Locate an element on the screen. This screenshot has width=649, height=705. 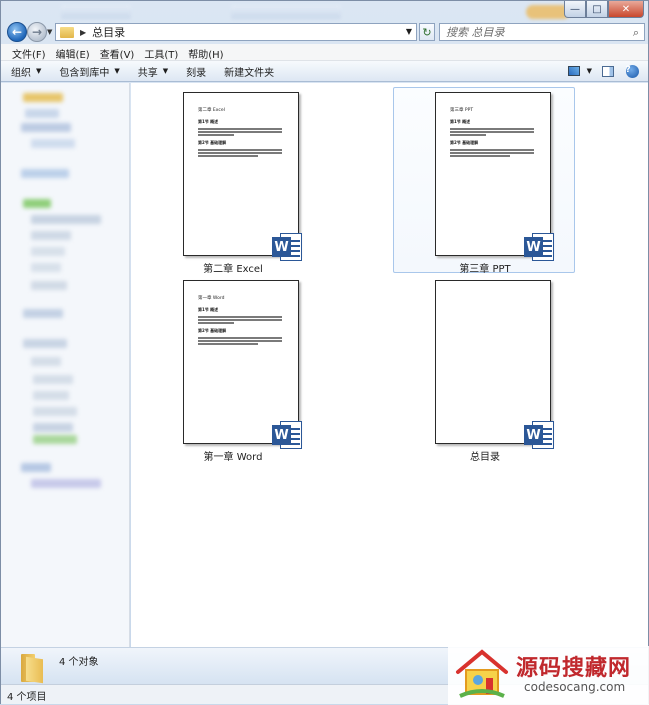
arrow-left-icon: ← is located at coordinates (17, 32).